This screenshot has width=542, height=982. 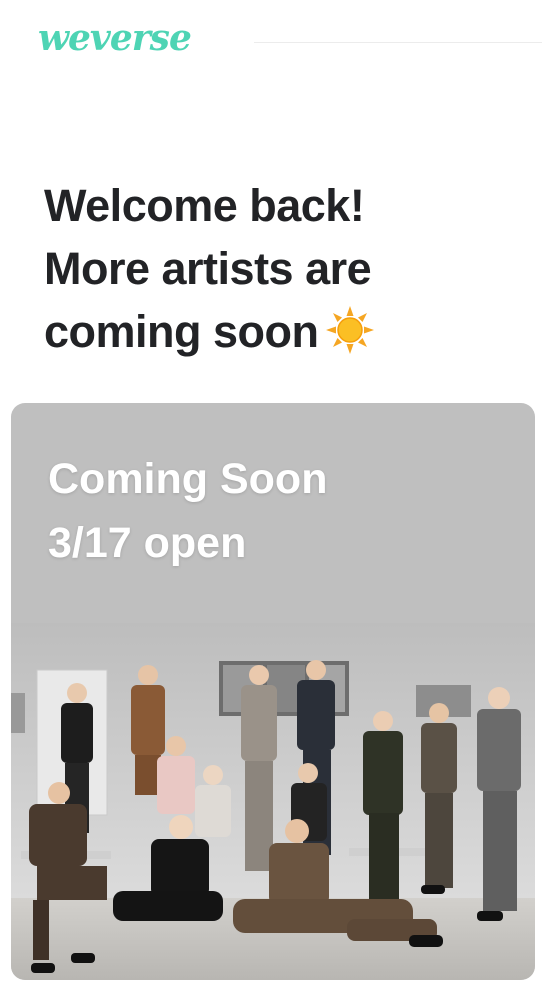 What do you see at coordinates (187, 511) in the screenshot?
I see `banner-text: Coming Soon 3/17 open` at bounding box center [187, 511].